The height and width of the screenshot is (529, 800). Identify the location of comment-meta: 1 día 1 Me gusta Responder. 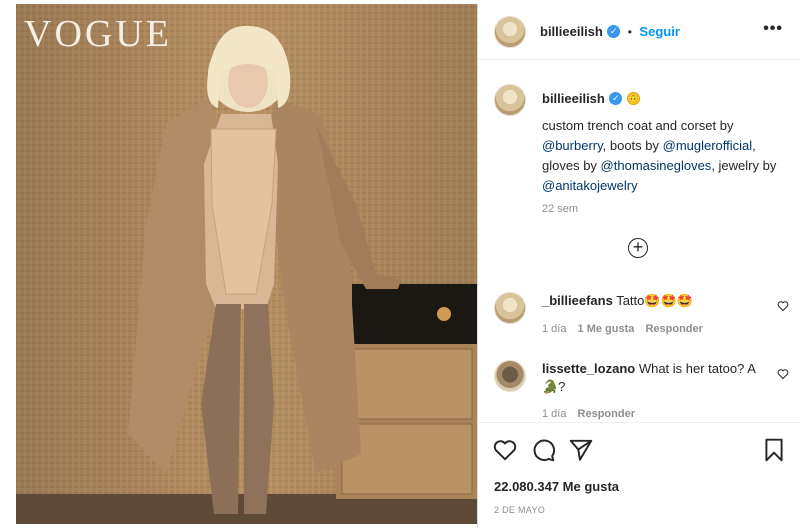
(622, 329).